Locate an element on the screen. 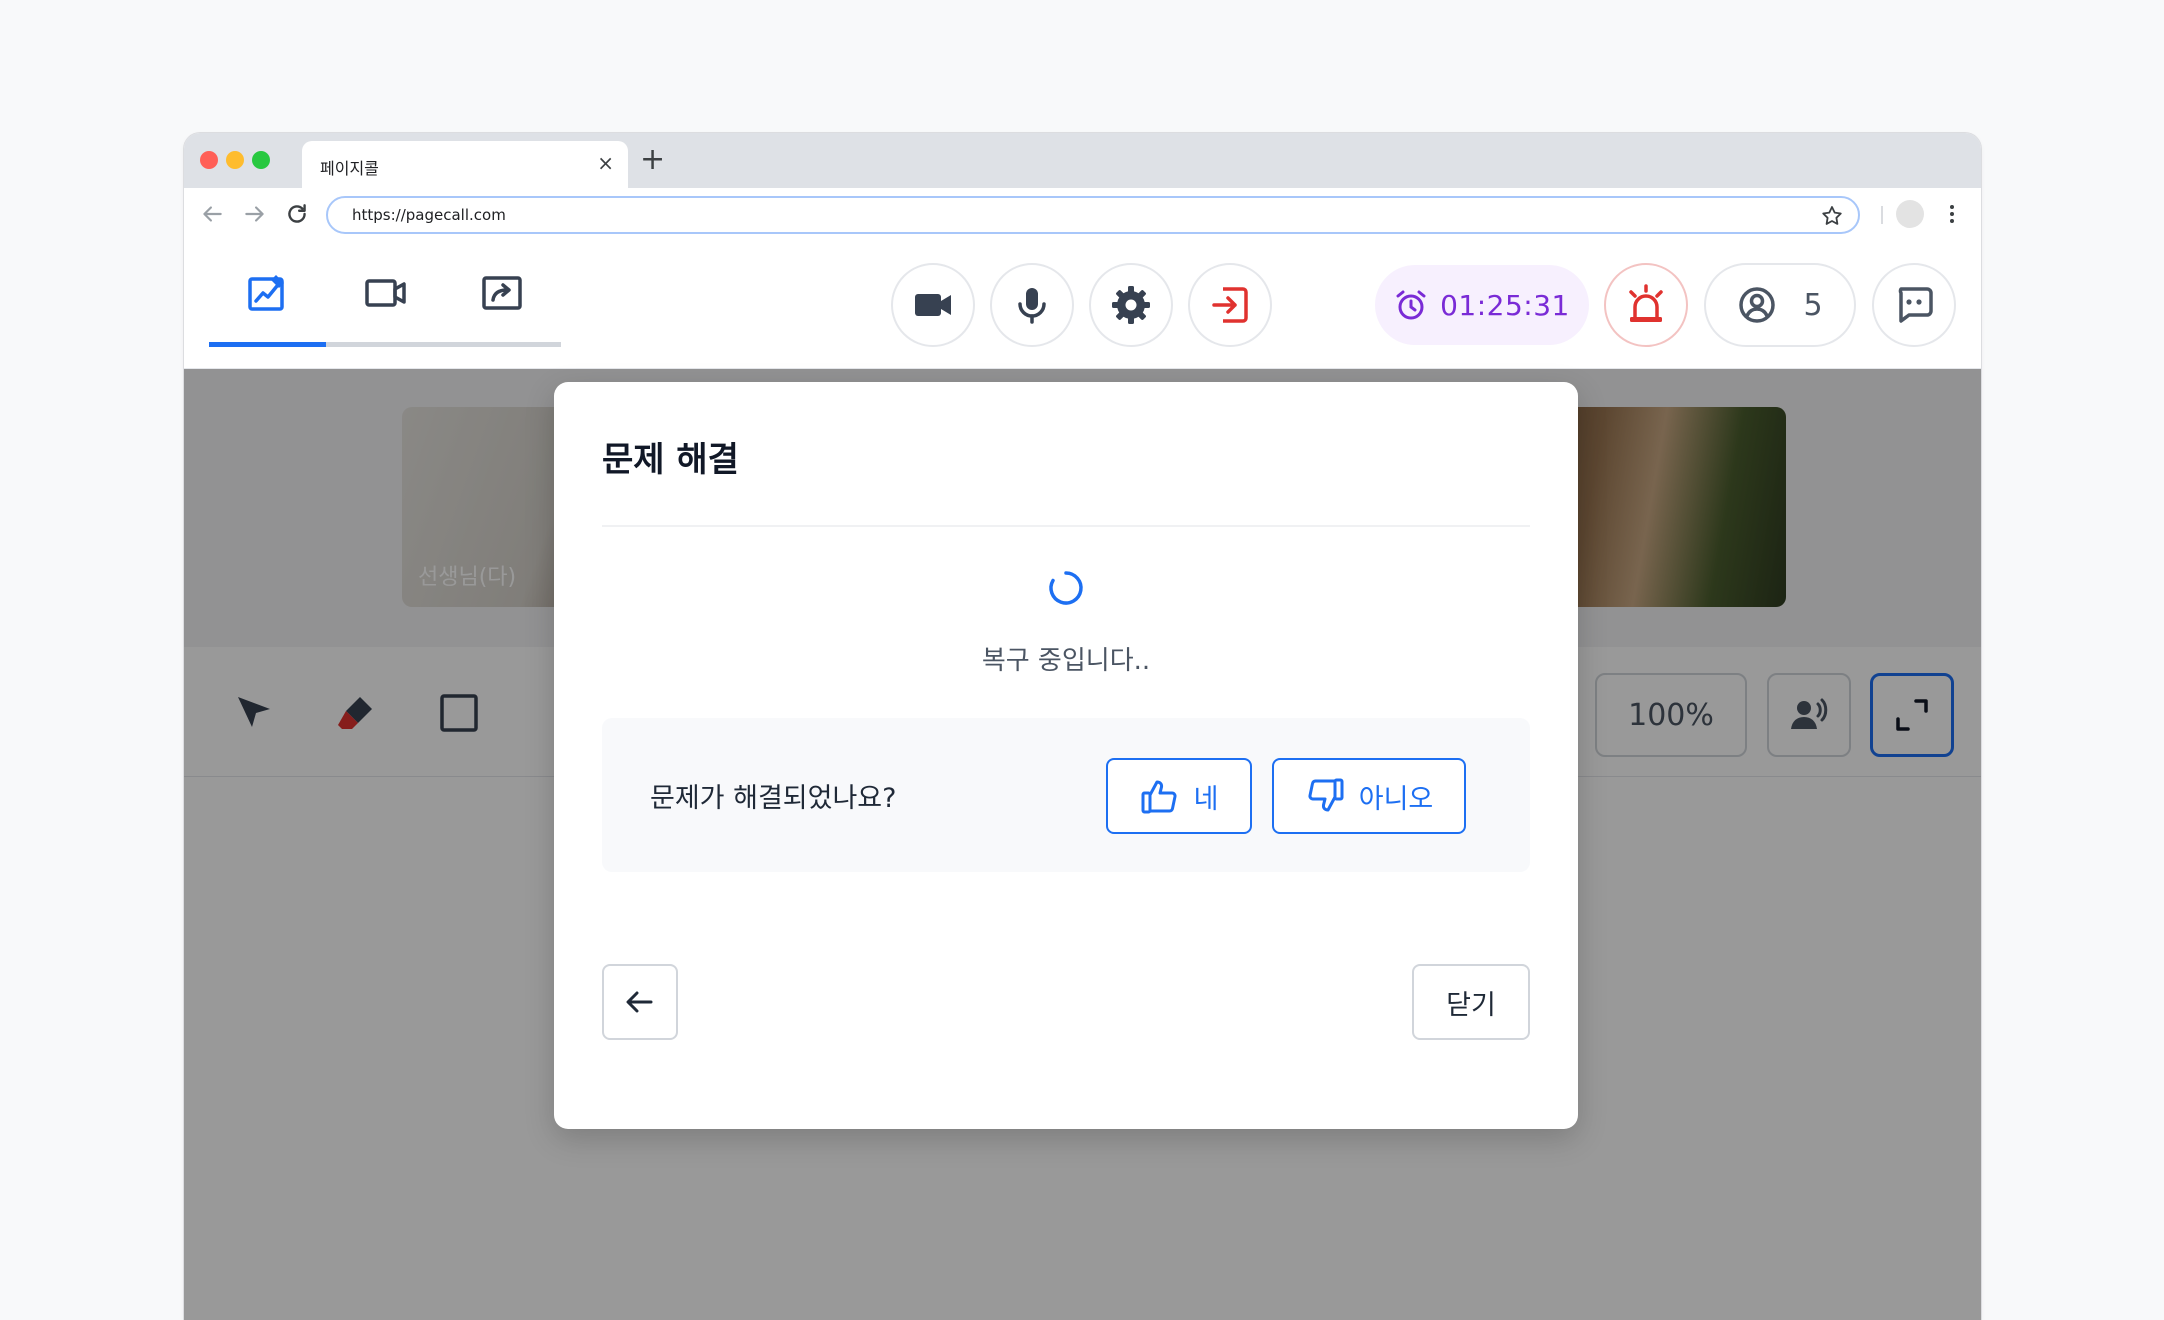 This screenshot has width=2164, height=1320. forward-arrow-icon is located at coordinates (255, 214).